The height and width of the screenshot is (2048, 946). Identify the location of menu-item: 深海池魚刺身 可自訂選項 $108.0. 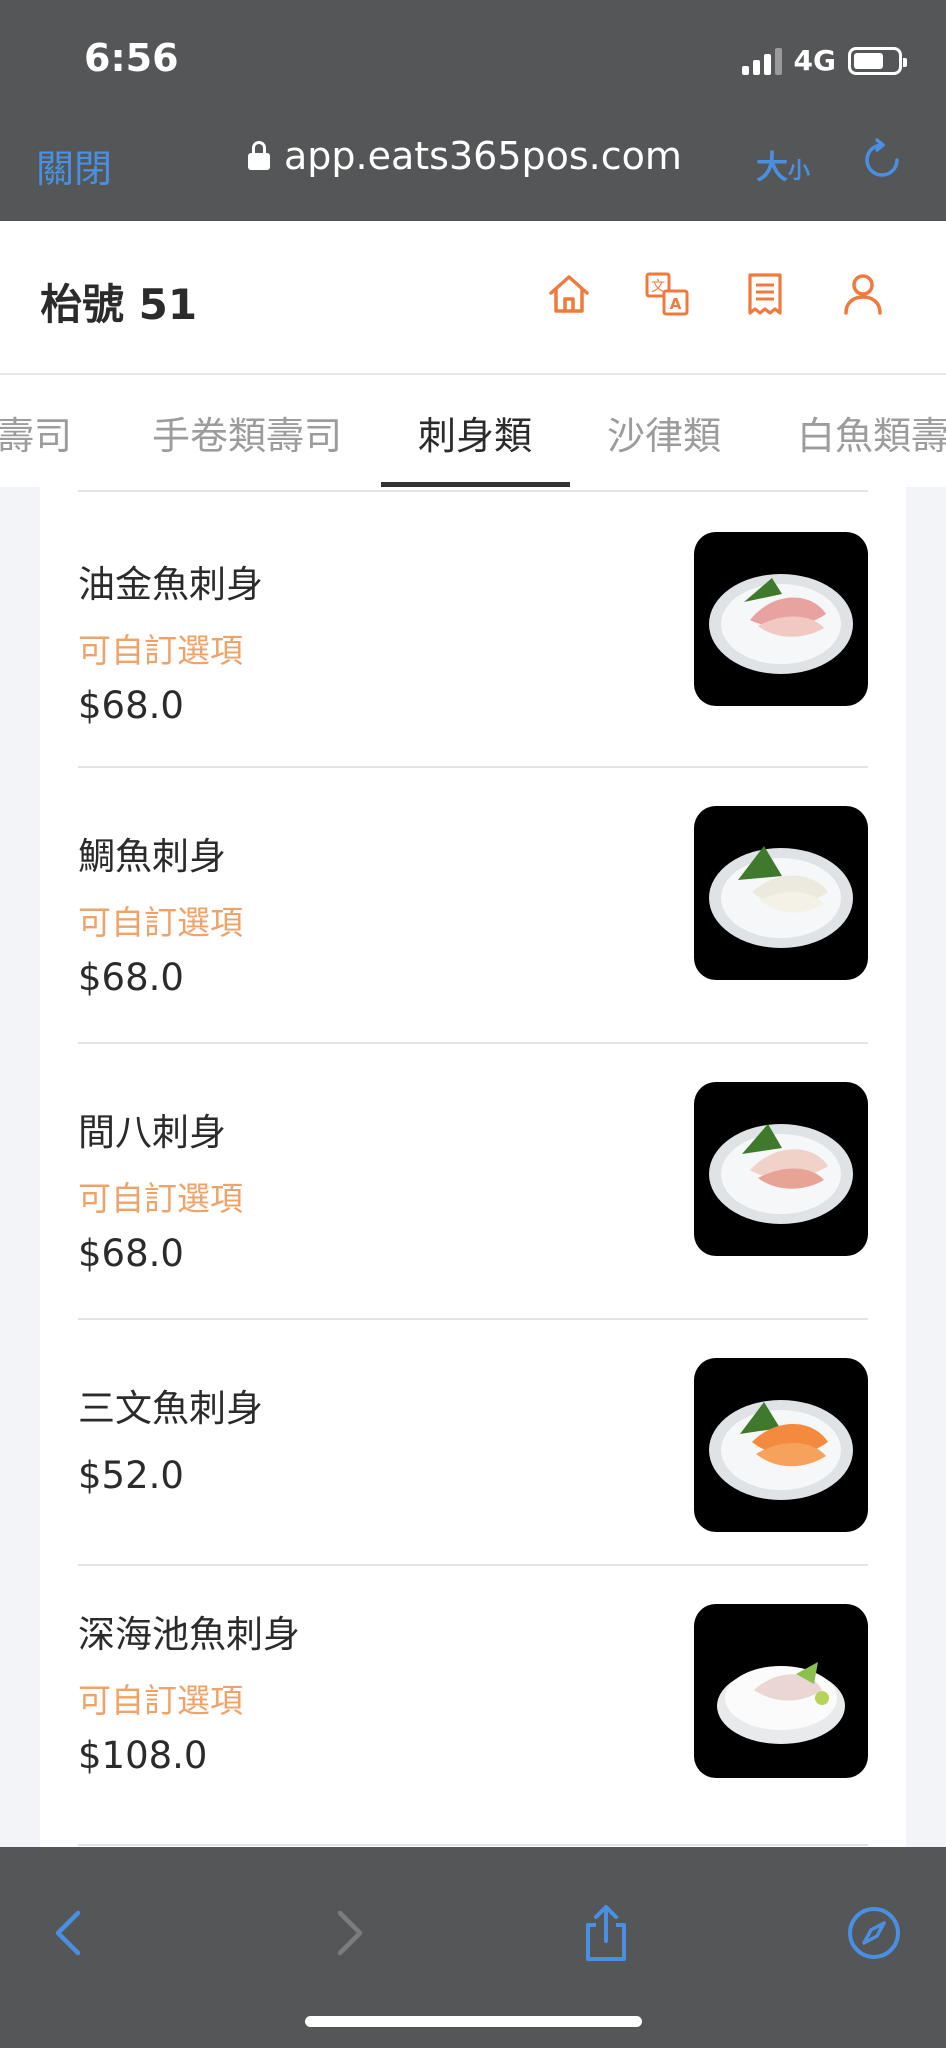
(473, 1704).